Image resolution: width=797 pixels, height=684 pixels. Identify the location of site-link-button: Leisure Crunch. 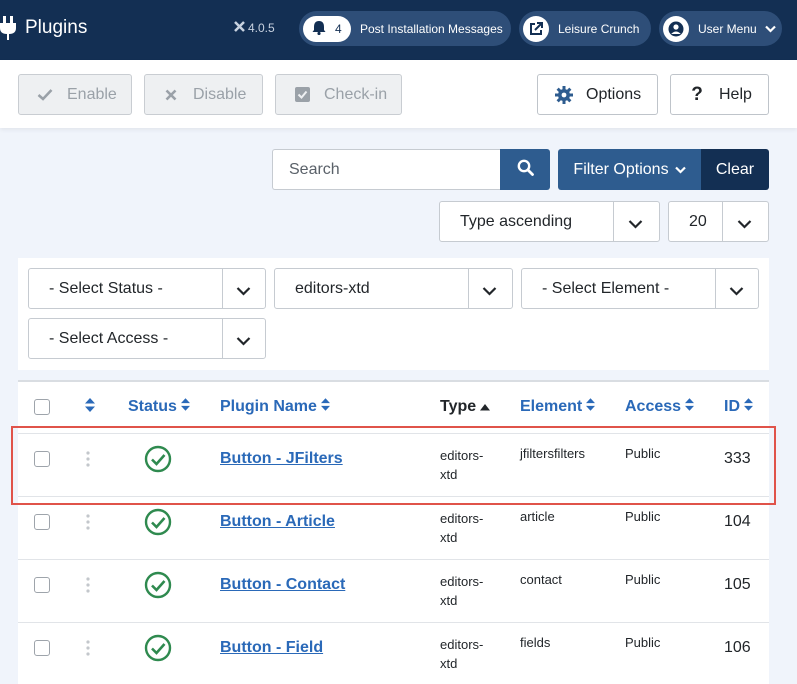
(585, 28).